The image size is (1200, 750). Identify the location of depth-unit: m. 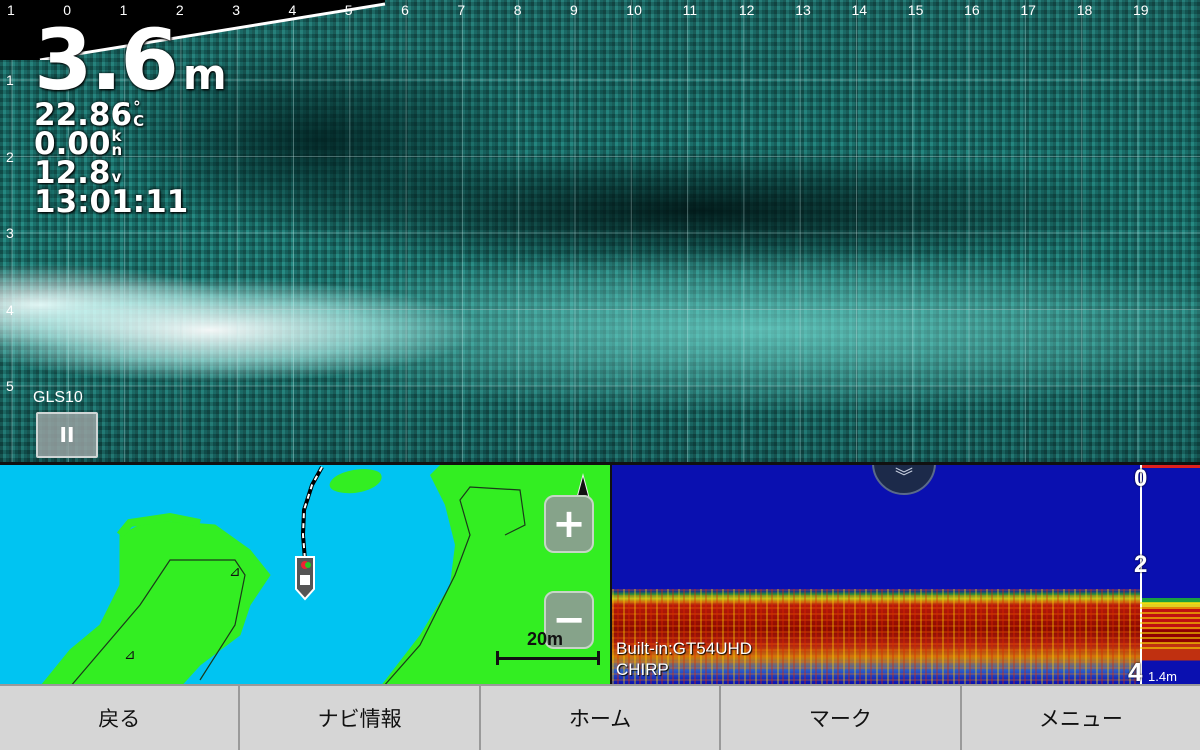
(204, 74).